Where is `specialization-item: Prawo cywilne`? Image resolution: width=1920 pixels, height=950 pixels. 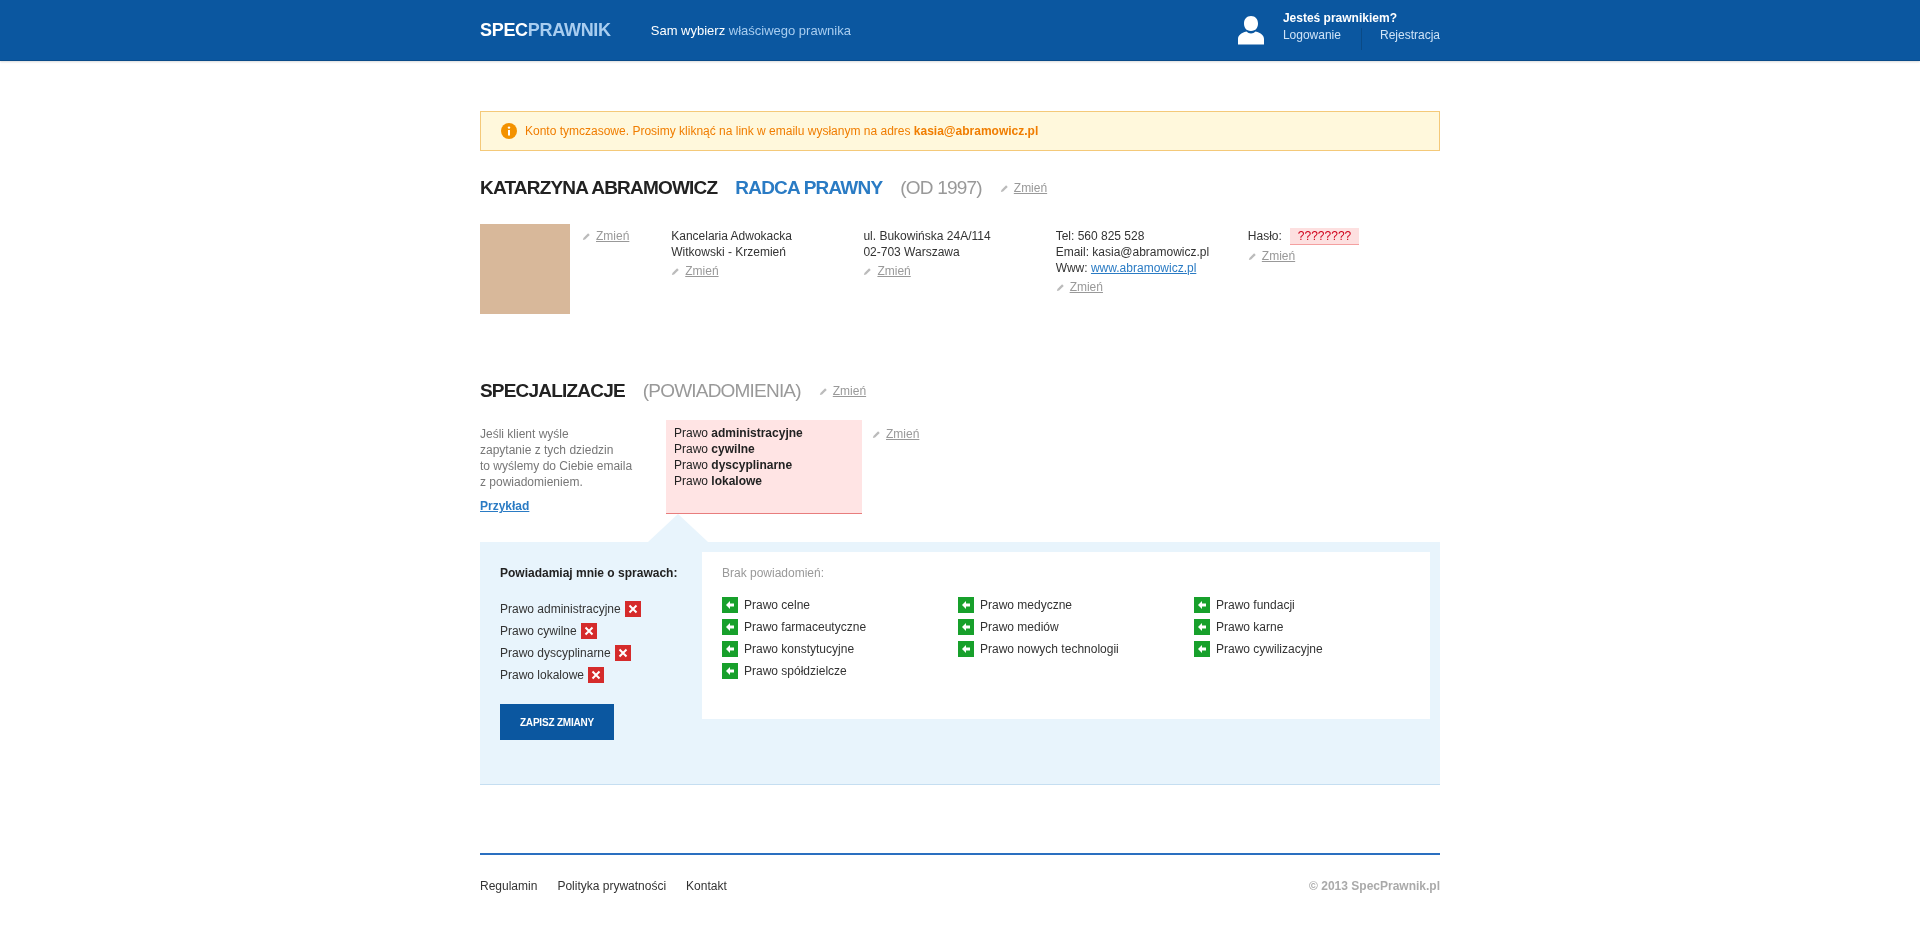
specialization-item: Prawo cywilne is located at coordinates (715, 449).